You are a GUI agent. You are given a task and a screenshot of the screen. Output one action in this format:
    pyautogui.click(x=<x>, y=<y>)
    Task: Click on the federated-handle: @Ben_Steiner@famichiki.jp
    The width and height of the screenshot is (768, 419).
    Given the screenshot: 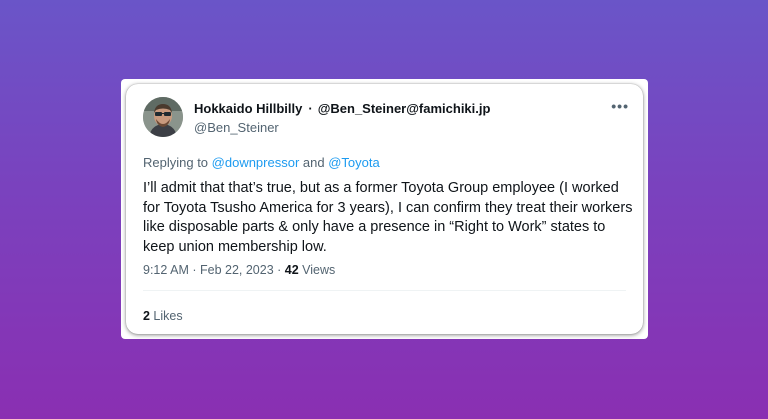 What is the action you would take?
    pyautogui.click(x=404, y=108)
    